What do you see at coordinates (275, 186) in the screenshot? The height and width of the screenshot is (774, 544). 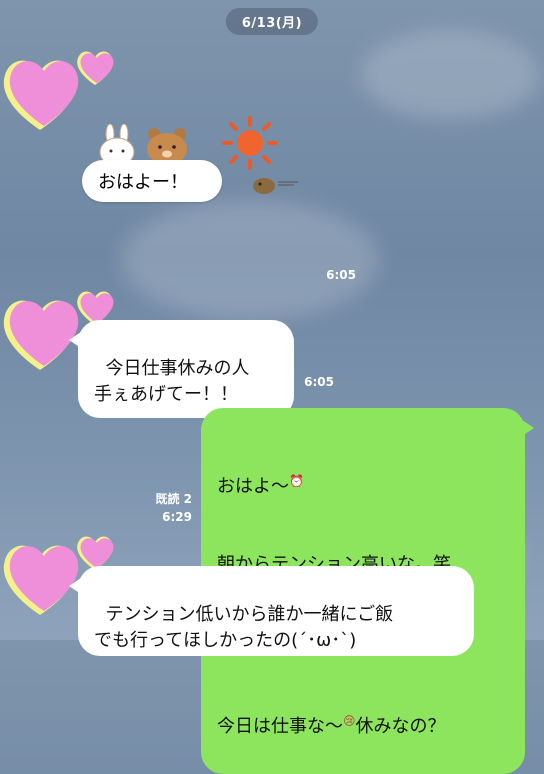 I see `sparrow-sticker-icon` at bounding box center [275, 186].